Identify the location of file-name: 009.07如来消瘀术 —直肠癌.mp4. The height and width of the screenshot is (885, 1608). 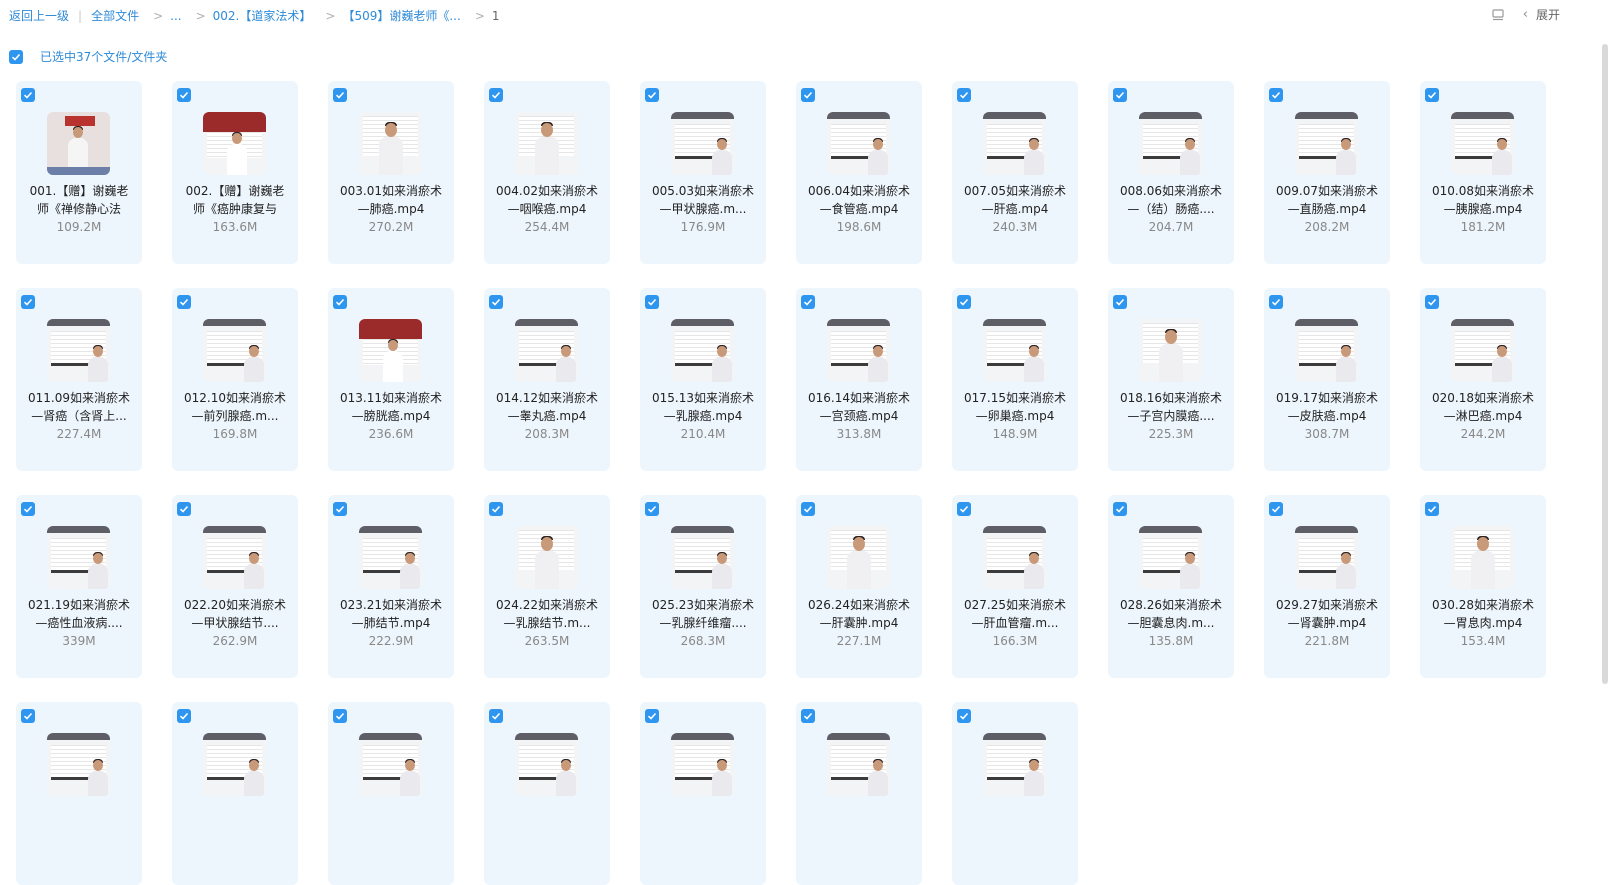
(1327, 200).